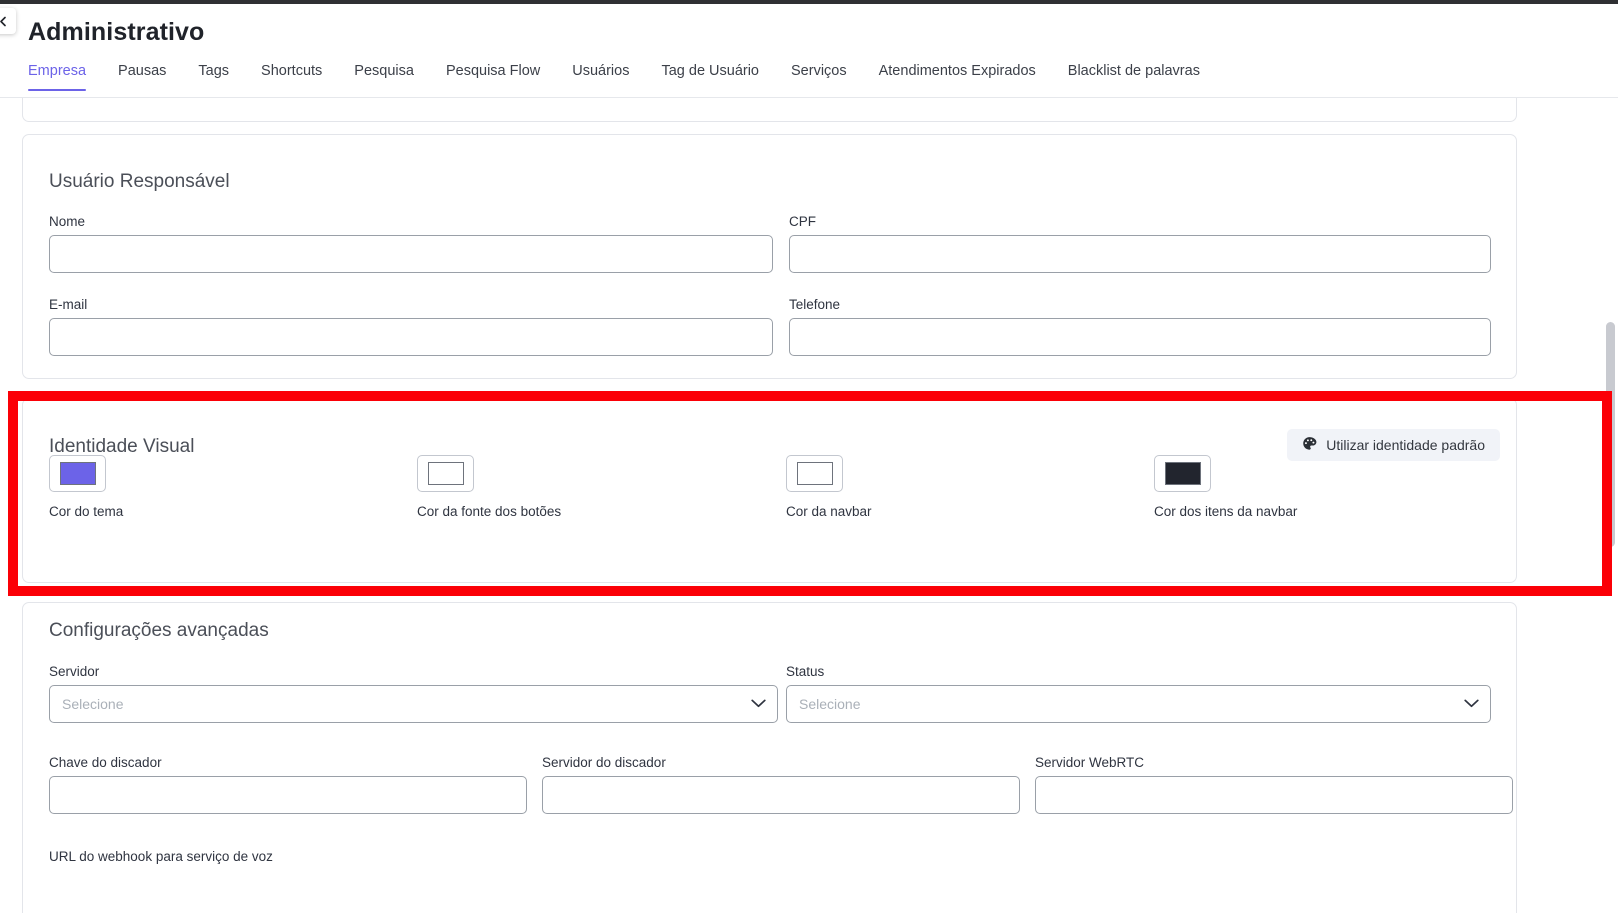 This screenshot has width=1618, height=913. What do you see at coordinates (830, 704) in the screenshot?
I see `status-select-value: Selecione` at bounding box center [830, 704].